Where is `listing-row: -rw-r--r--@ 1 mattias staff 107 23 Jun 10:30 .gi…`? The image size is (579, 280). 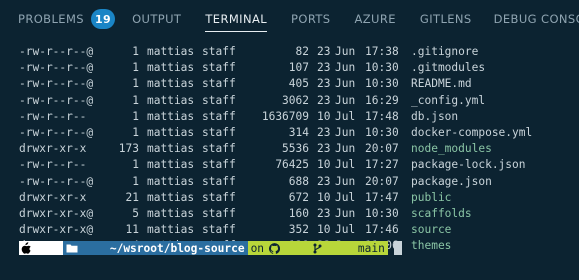
listing-row: -rw-r--r--@ 1 mattias staff 107 23 Jun 10:30 .gi… is located at coordinates (299, 68).